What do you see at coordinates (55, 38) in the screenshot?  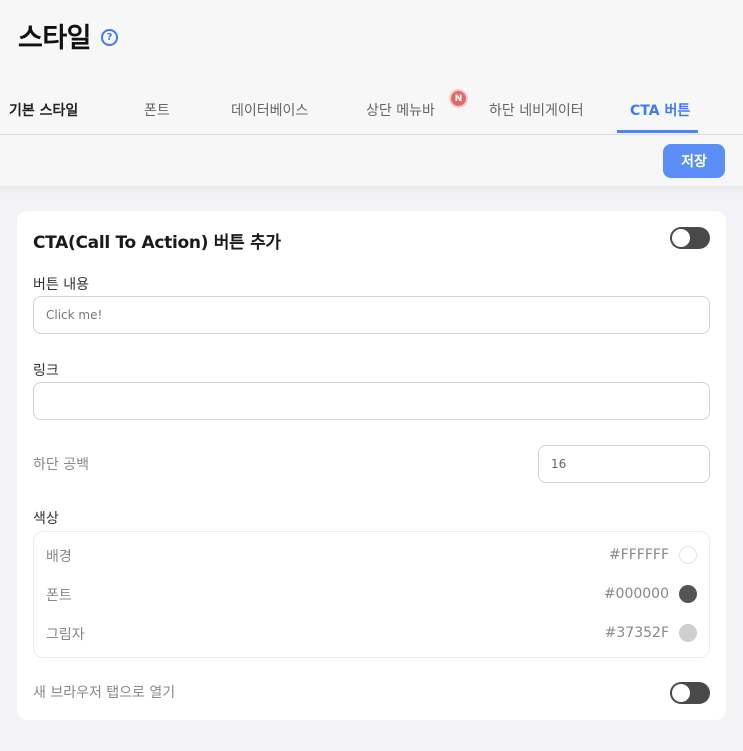 I see `page-title: 스타일` at bounding box center [55, 38].